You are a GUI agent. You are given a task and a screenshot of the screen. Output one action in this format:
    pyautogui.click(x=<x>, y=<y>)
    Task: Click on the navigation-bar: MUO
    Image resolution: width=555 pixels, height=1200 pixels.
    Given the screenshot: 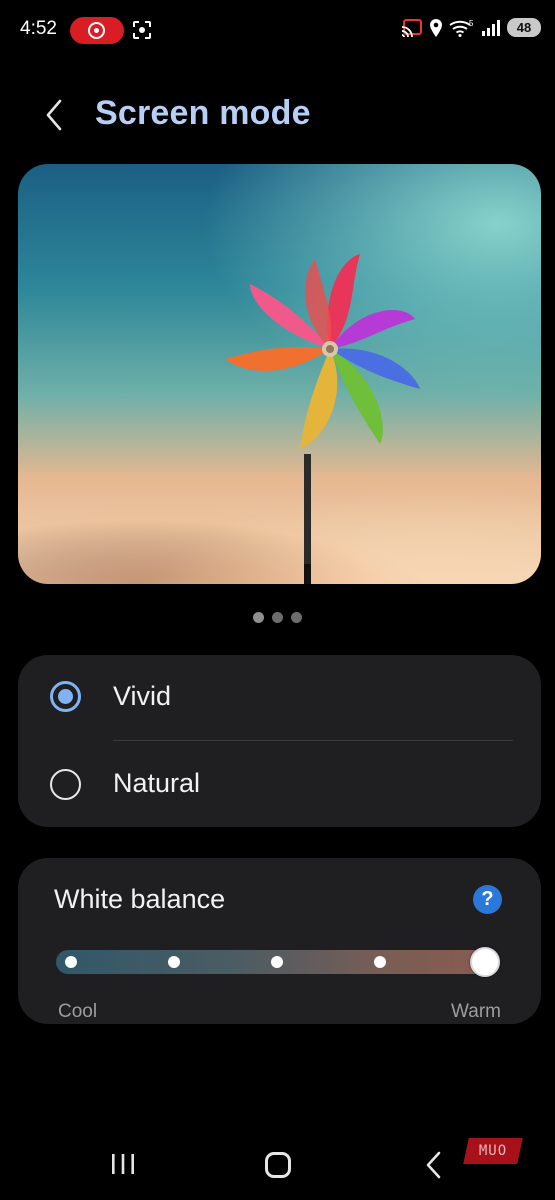 What is the action you would take?
    pyautogui.click(x=277, y=1165)
    